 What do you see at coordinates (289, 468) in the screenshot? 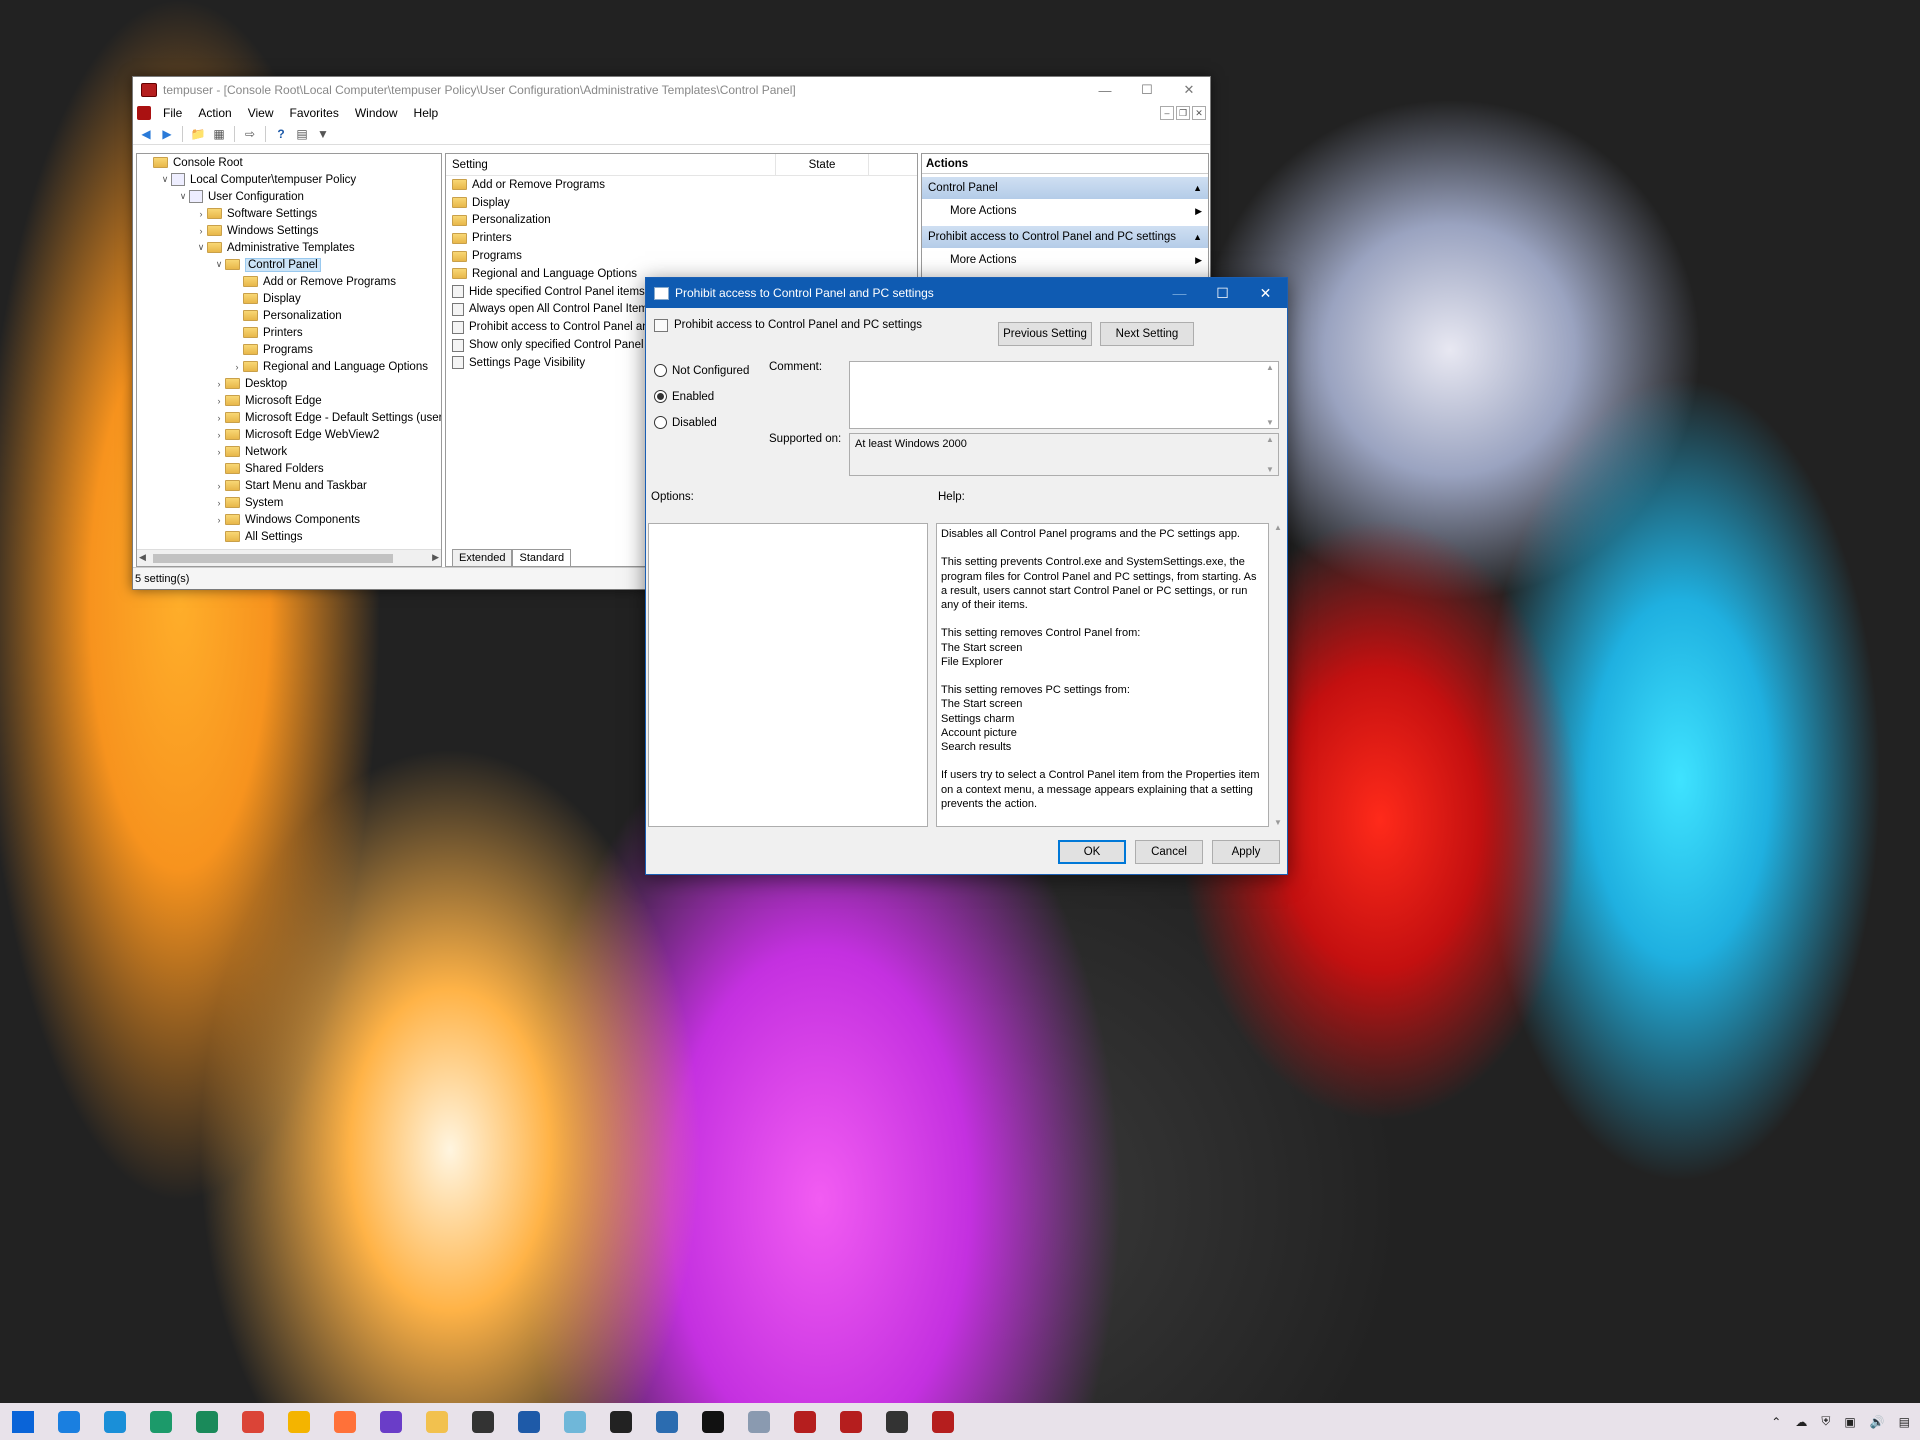
I see `tree-item: Shared Folders` at bounding box center [289, 468].